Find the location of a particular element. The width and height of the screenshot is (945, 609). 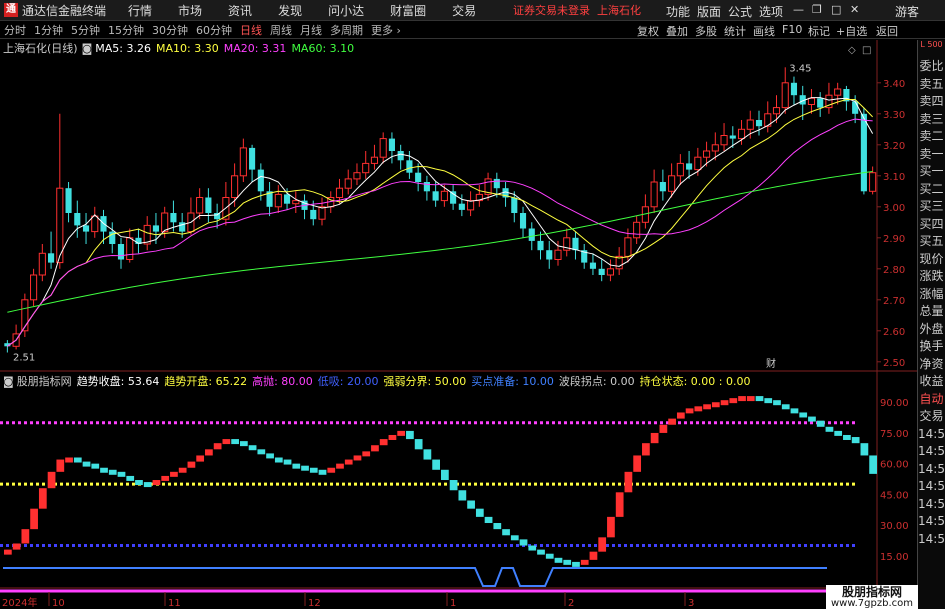

sidebar-item-26: 14:5 is located at coordinates (931, 522).